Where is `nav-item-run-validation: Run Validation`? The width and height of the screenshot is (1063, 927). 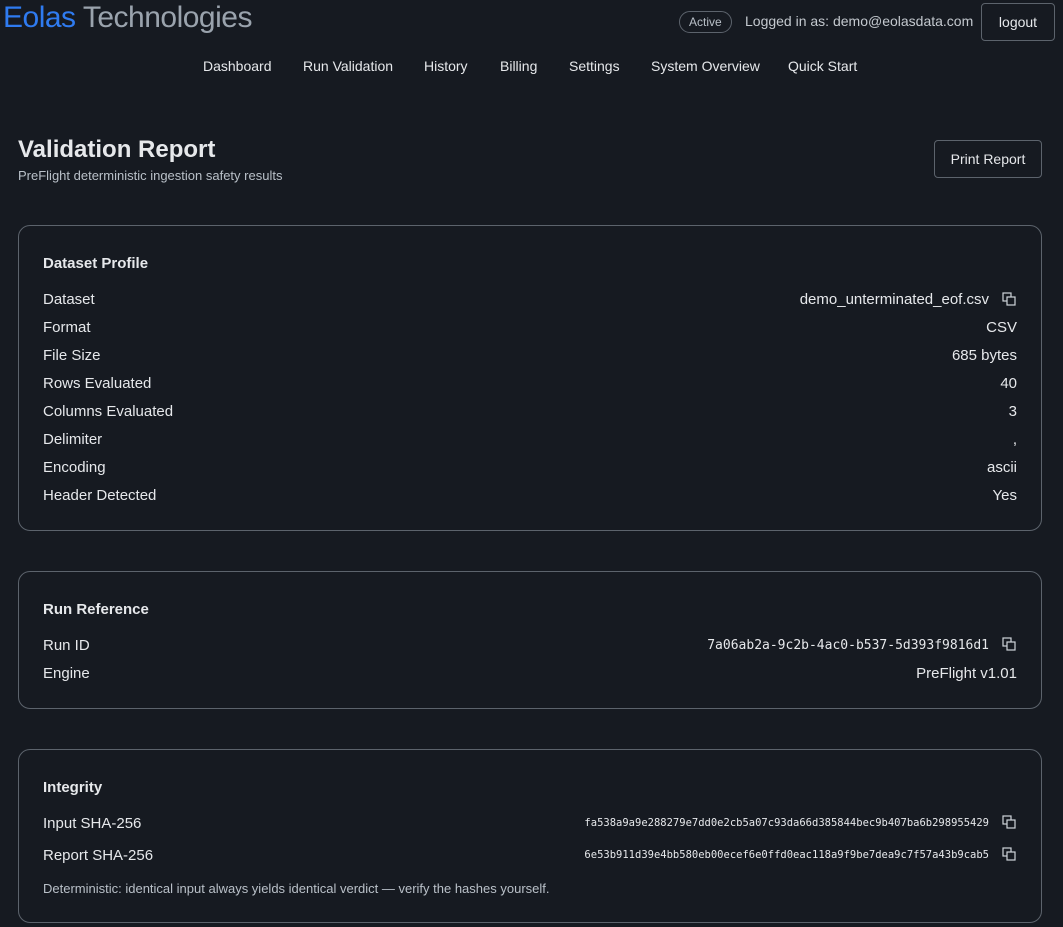 nav-item-run-validation: Run Validation is located at coordinates (348, 66).